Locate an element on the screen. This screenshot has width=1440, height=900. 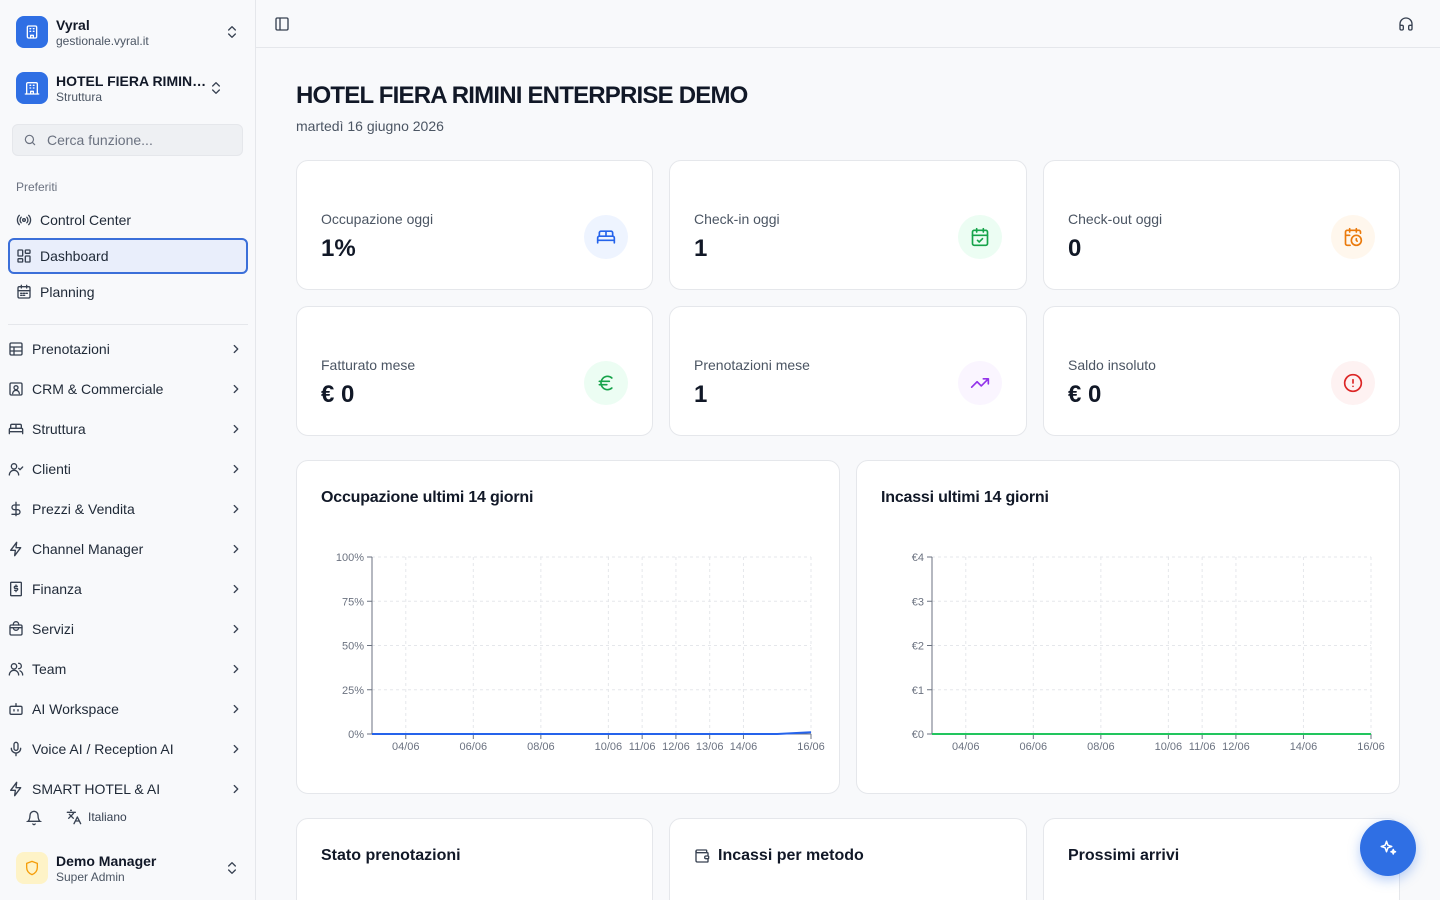
y-tick-label: 75% is located at coordinates (353, 602).